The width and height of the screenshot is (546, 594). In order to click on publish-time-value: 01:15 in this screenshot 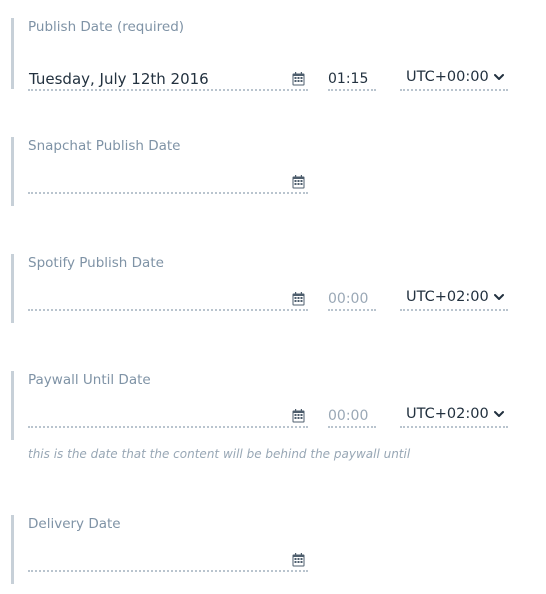, I will do `click(348, 79)`.